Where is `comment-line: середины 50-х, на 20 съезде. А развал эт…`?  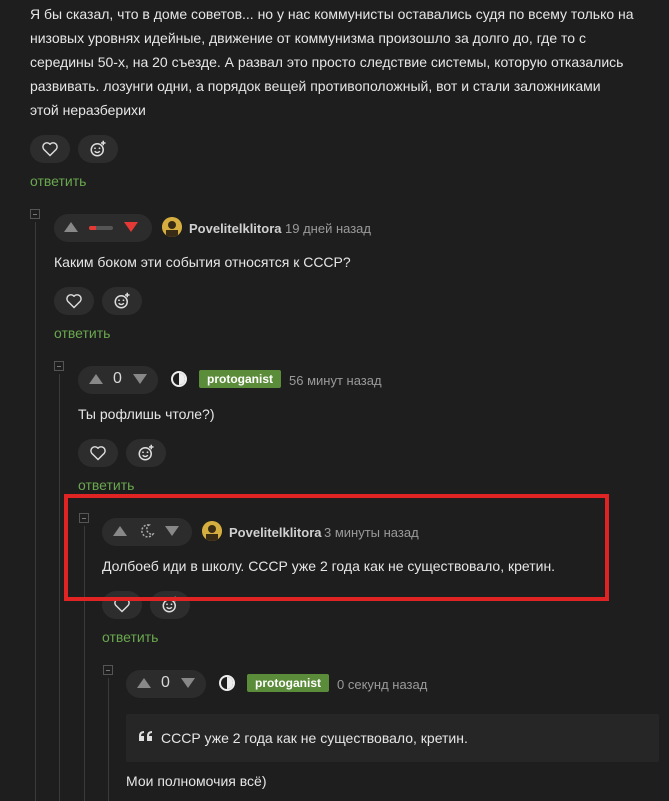 comment-line: середины 50-х, на 20 съезде. А развал эт… is located at coordinates (327, 62).